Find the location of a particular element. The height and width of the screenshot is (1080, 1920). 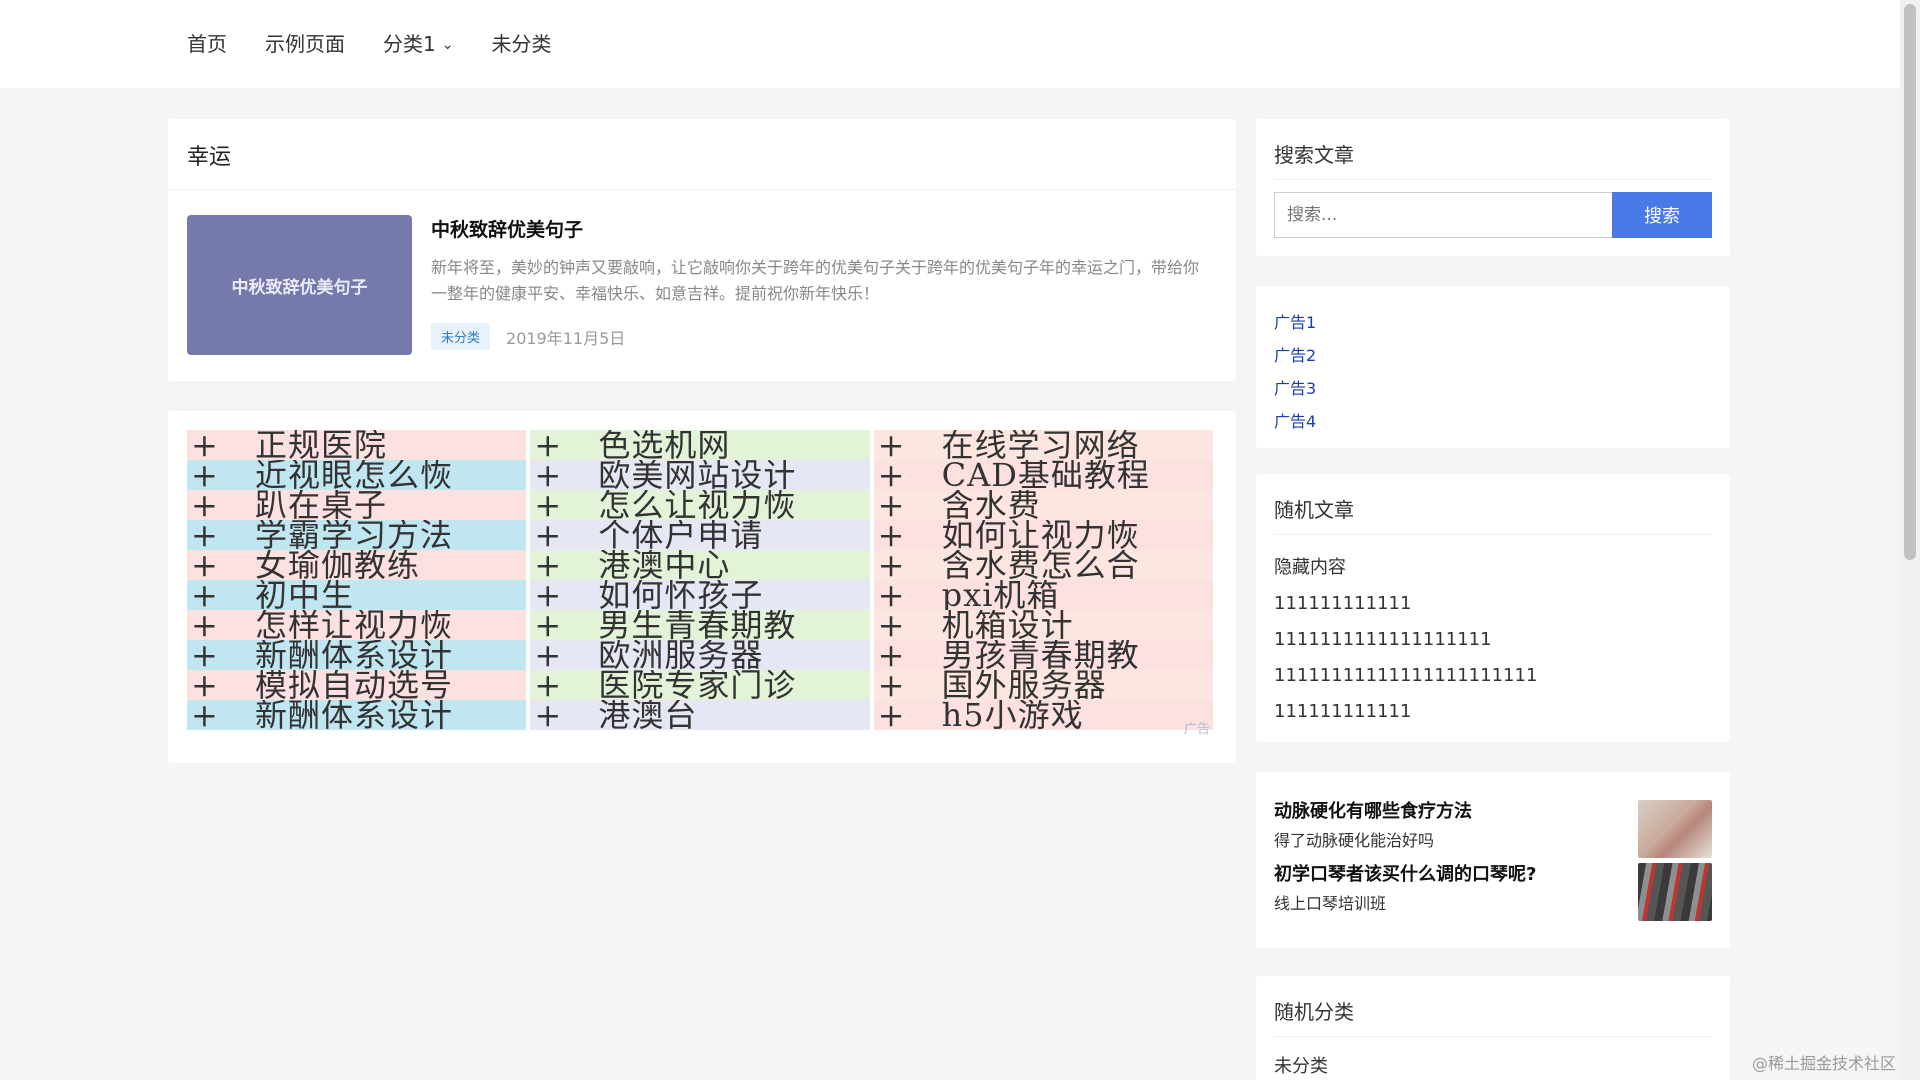

ad-link-4: 广告4 is located at coordinates (1295, 421).